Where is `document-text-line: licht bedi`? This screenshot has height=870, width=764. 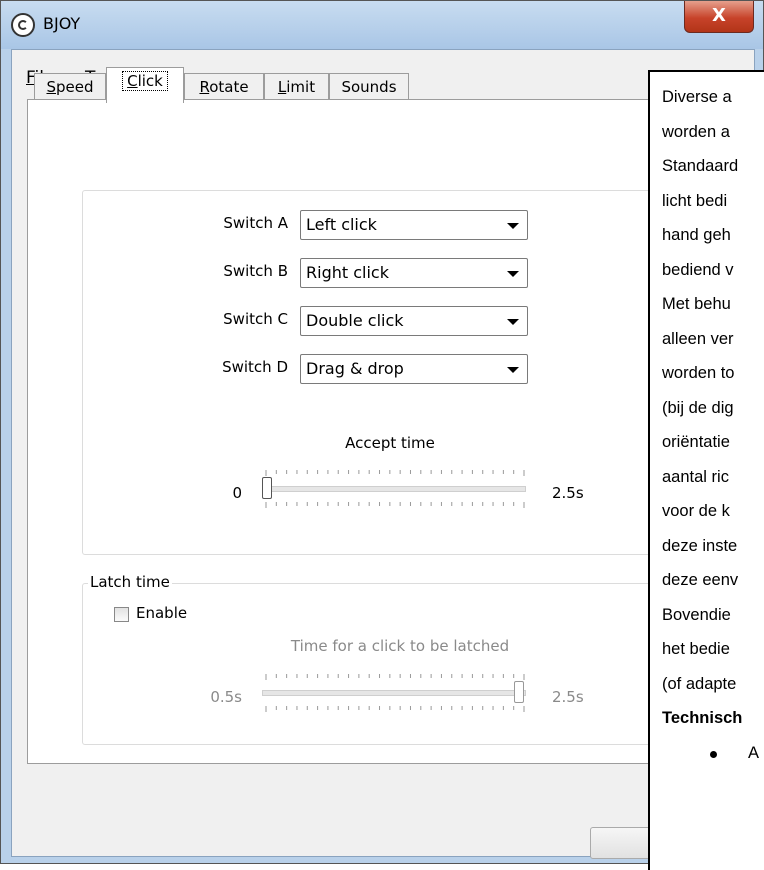
document-text-line: licht bedi is located at coordinates (695, 200).